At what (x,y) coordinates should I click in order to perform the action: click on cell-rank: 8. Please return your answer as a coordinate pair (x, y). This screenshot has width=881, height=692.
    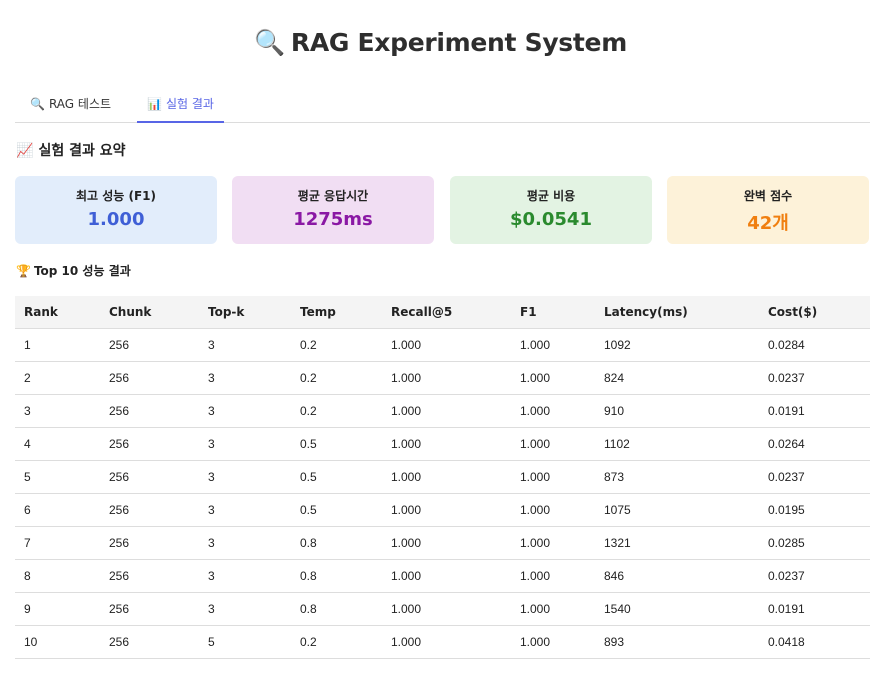
    Looking at the image, I should click on (57, 576).